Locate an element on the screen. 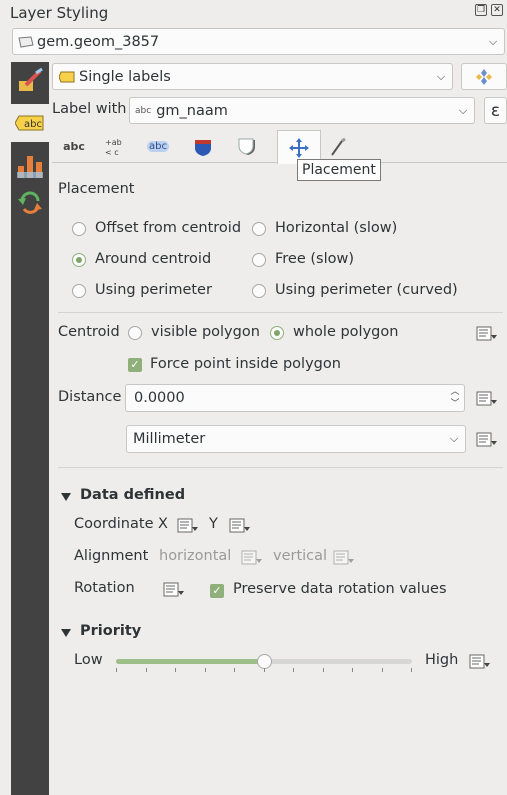 This screenshot has width=507, height=795. priority-slider-handle is located at coordinates (264, 661).